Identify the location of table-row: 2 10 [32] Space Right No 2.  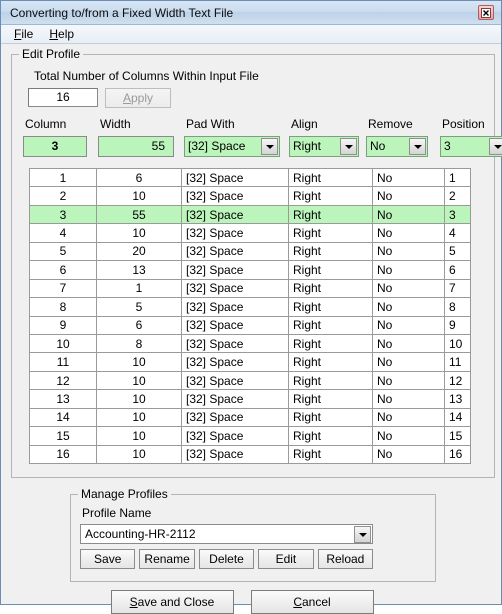
(250, 196).